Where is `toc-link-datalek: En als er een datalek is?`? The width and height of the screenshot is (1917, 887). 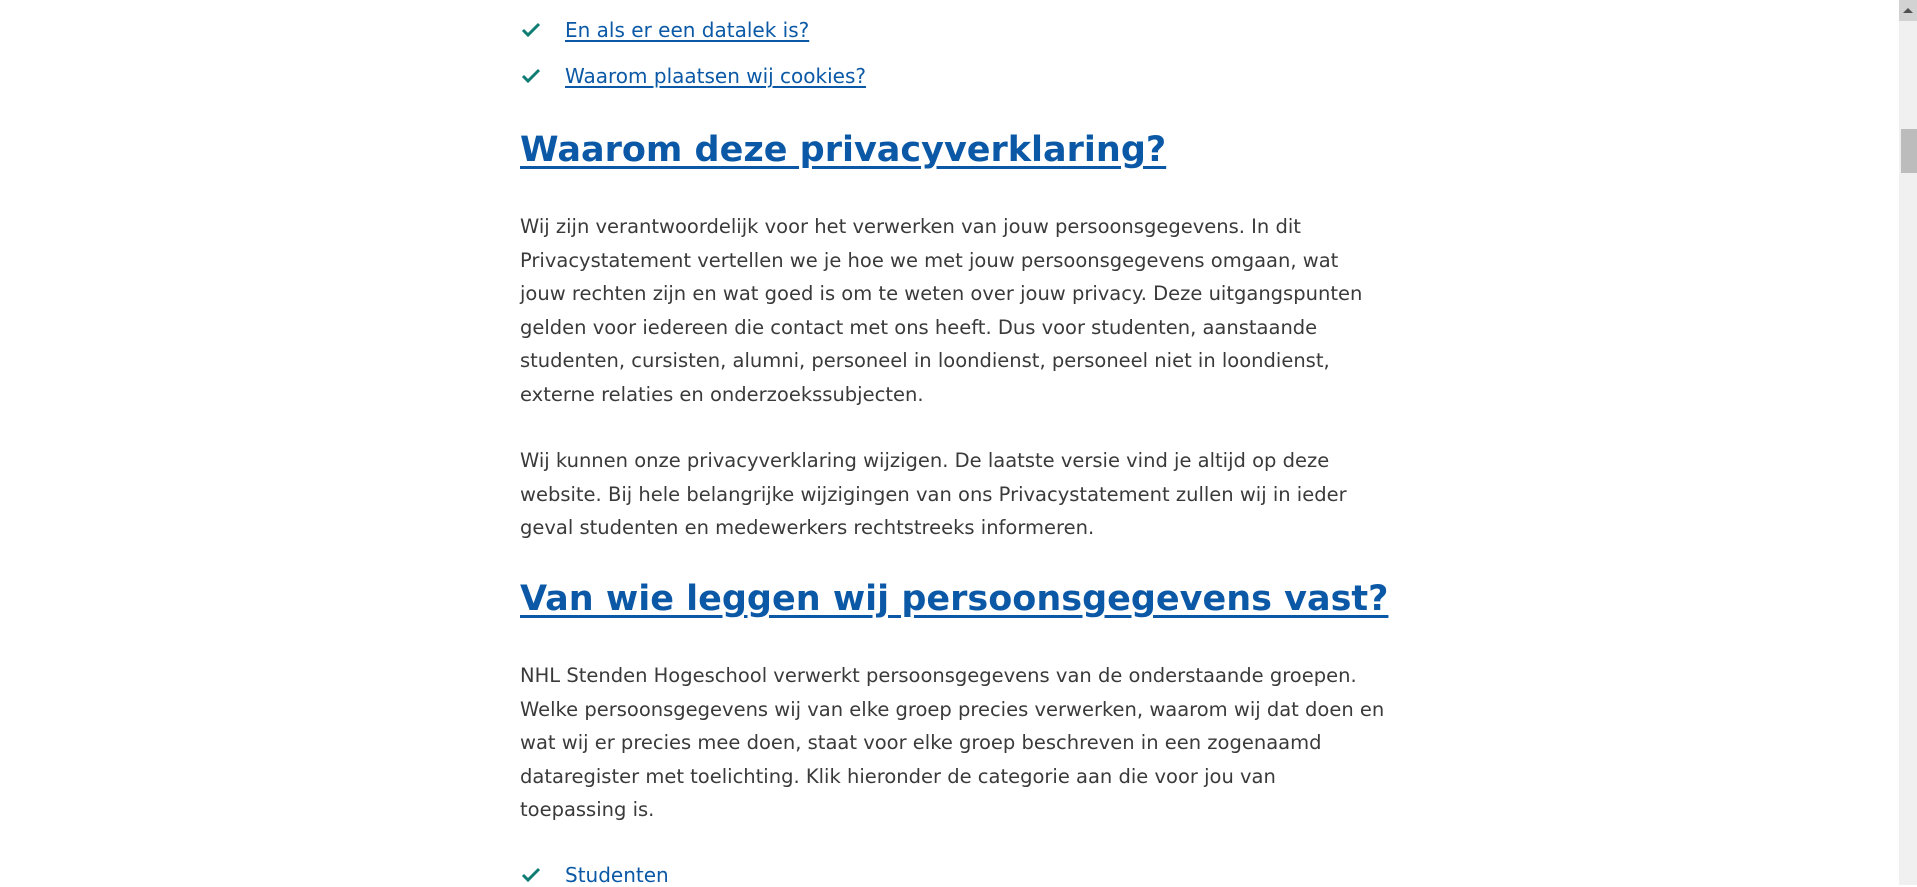 toc-link-datalek: En als er een datalek is? is located at coordinates (687, 30).